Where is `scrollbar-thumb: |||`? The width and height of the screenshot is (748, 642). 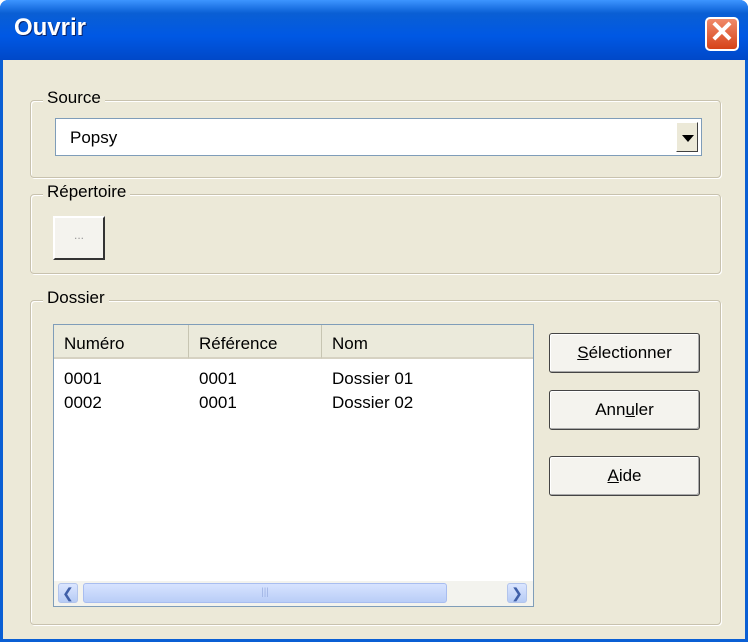
scrollbar-thumb: ||| is located at coordinates (265, 593).